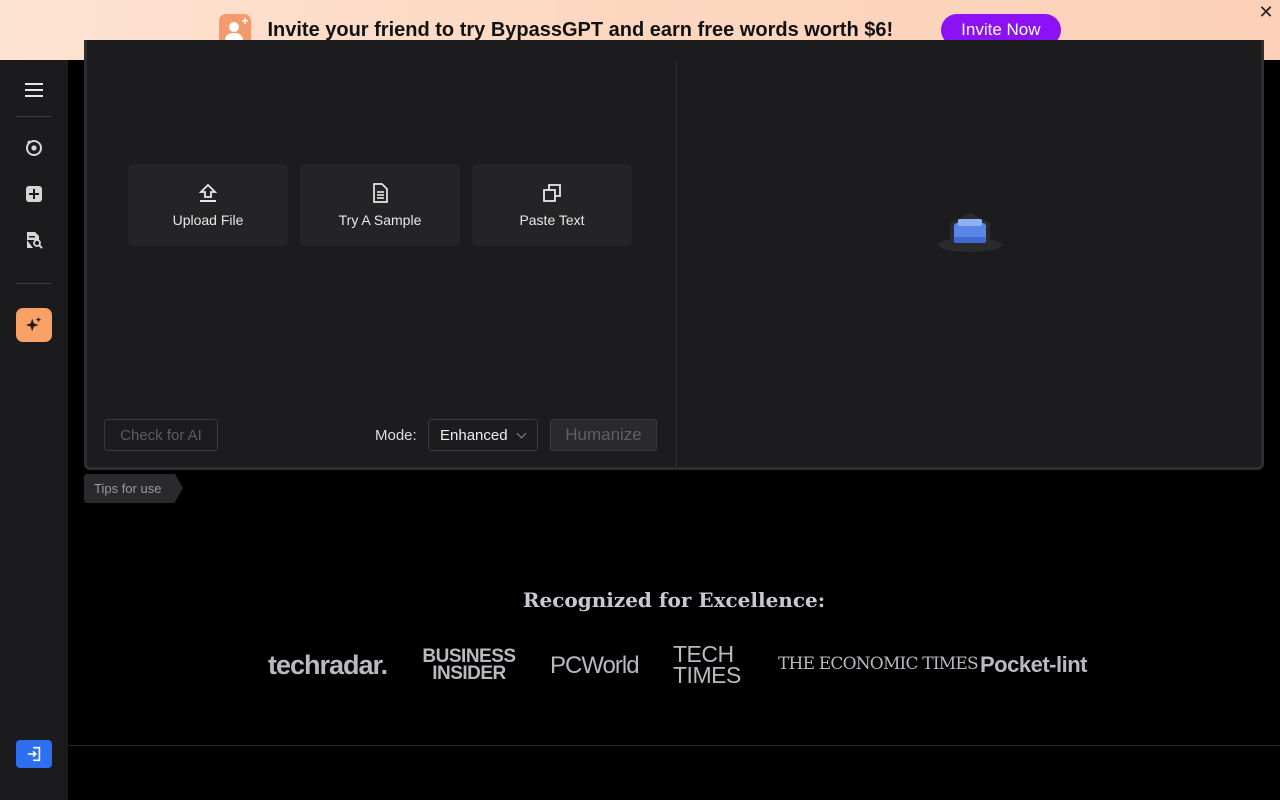 This screenshot has height=800, width=1280. Describe the element at coordinates (34, 90) in the screenshot. I see `menu-icon` at that location.